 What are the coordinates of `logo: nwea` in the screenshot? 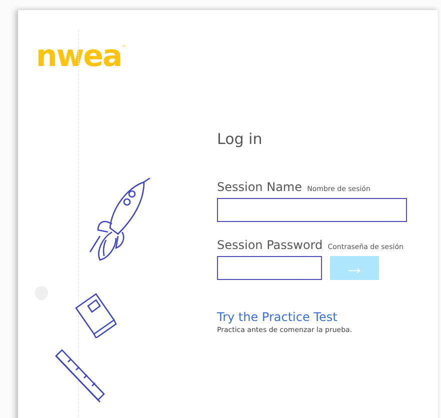 It's located at (79, 57).